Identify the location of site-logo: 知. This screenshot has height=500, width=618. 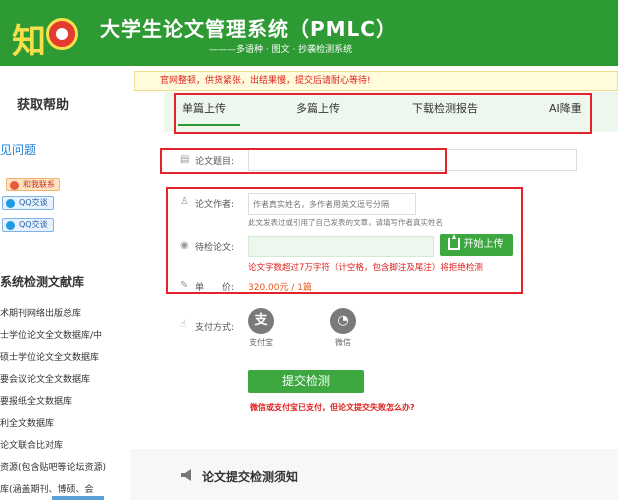
(47, 35).